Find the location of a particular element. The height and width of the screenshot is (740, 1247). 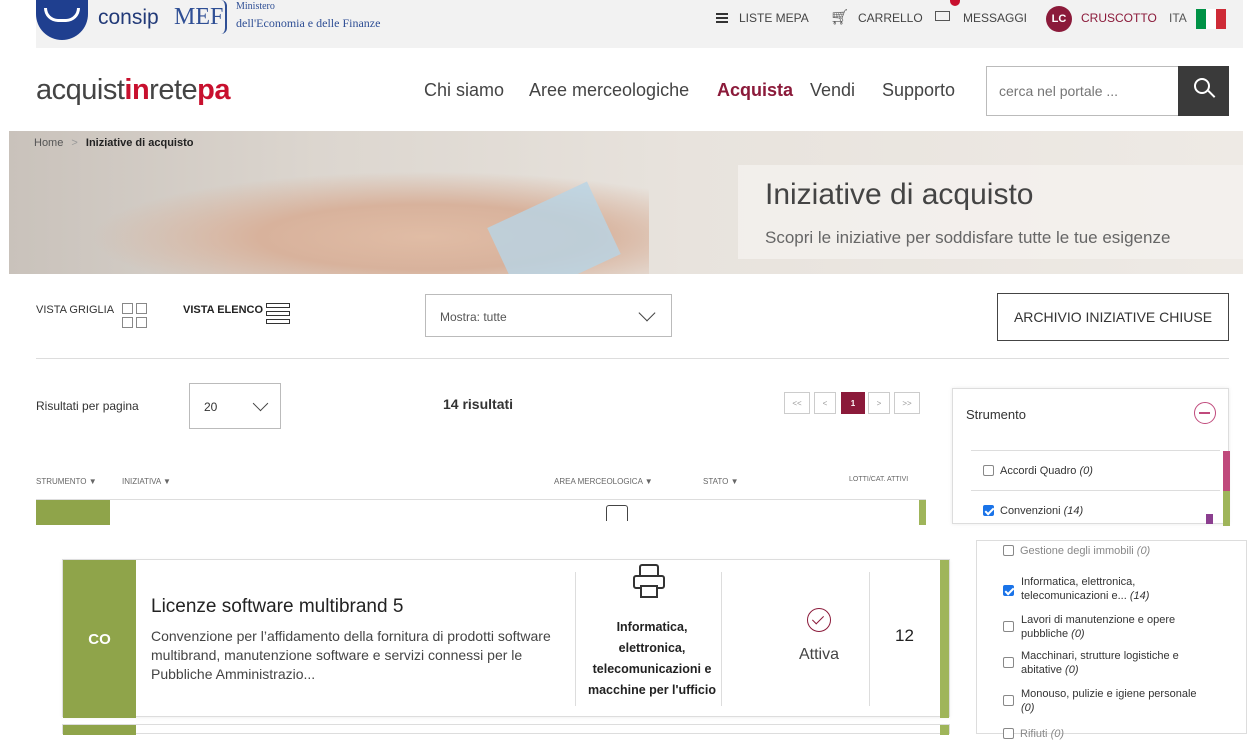

accordi-quadro-label: Accordi Quadro is located at coordinates (1038, 471).